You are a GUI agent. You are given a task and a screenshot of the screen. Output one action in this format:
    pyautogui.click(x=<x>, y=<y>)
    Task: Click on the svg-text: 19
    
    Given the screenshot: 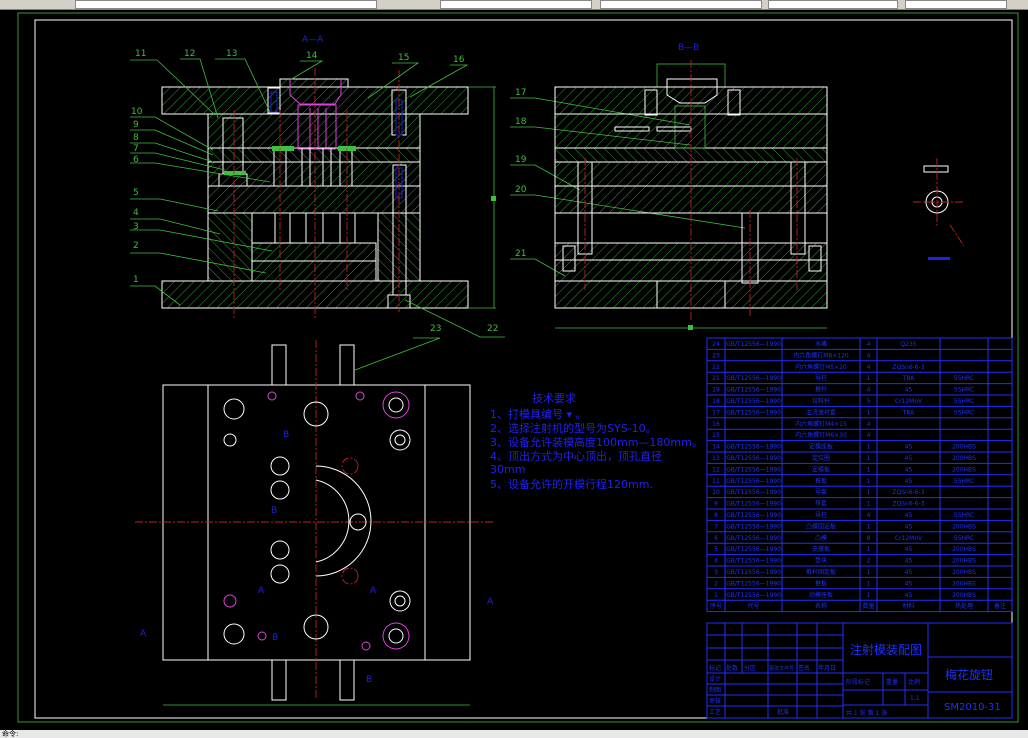 What is the action you would take?
    pyautogui.click(x=521, y=160)
    